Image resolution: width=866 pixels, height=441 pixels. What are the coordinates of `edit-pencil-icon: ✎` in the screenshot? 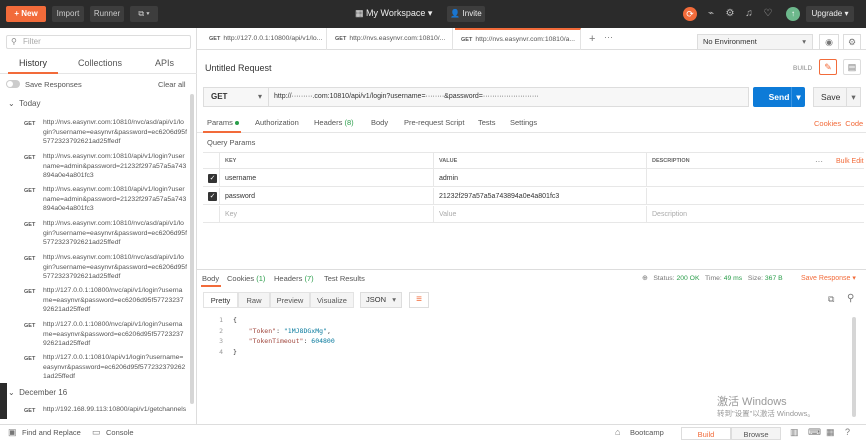 It's located at (828, 67).